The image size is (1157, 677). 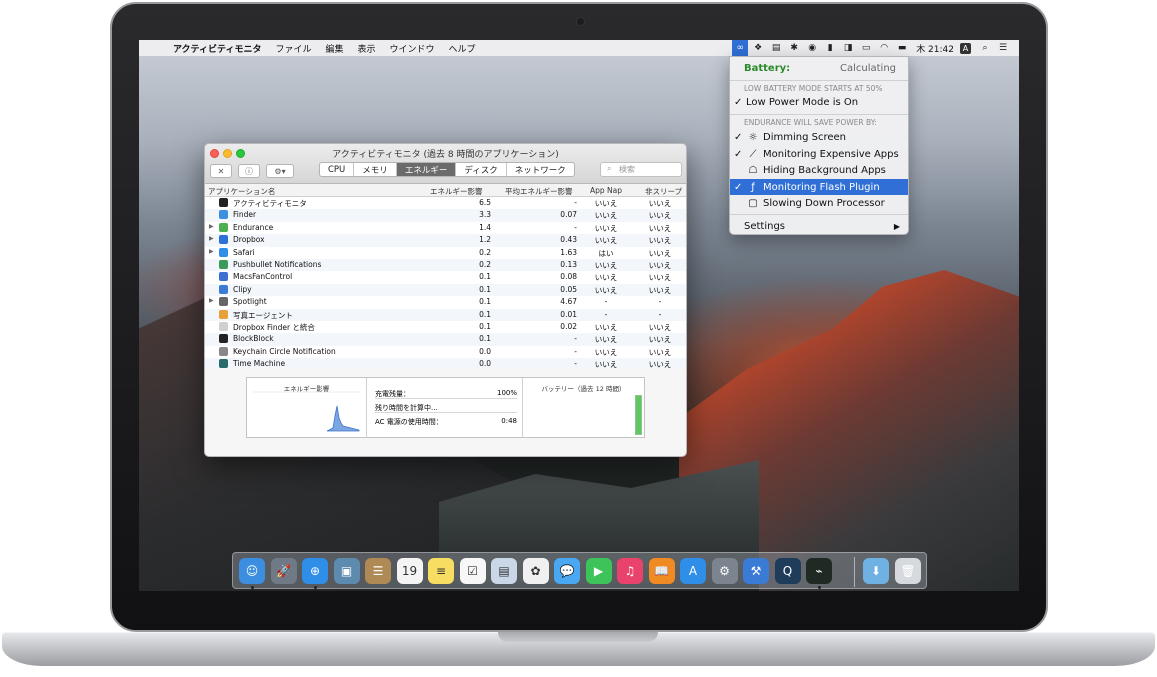 What do you see at coordinates (641, 169) in the screenshot?
I see `search-input: ⌕ 検索` at bounding box center [641, 169].